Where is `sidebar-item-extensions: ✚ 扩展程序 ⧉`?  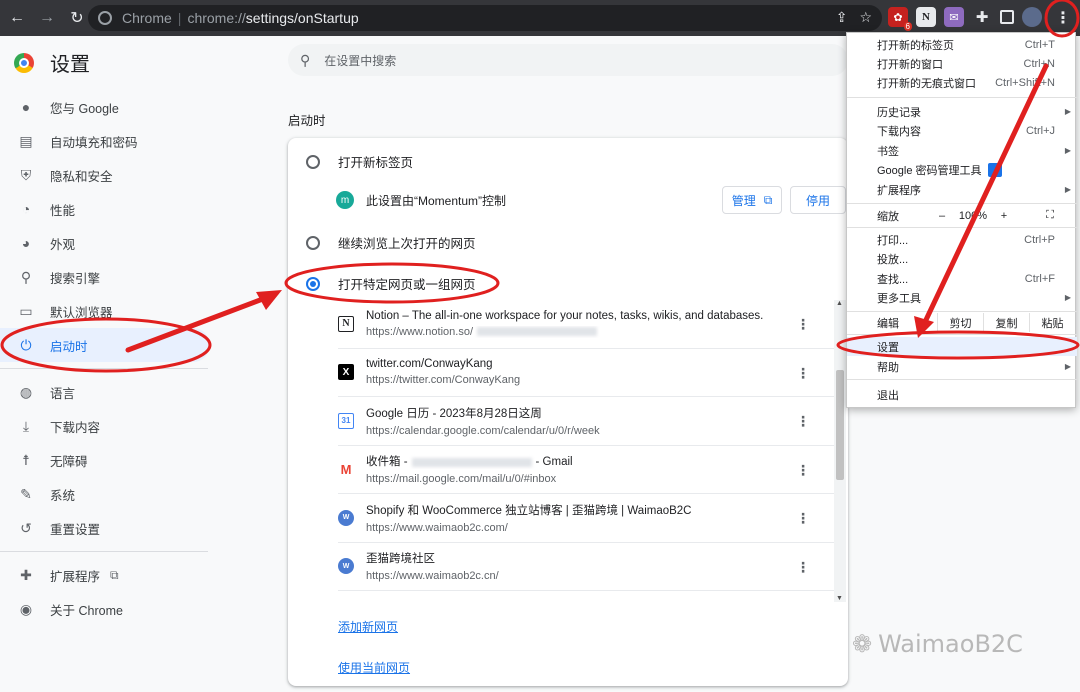
sidebar-item-extensions: ✚ 扩展程序 ⧉ is located at coordinates (105, 575).